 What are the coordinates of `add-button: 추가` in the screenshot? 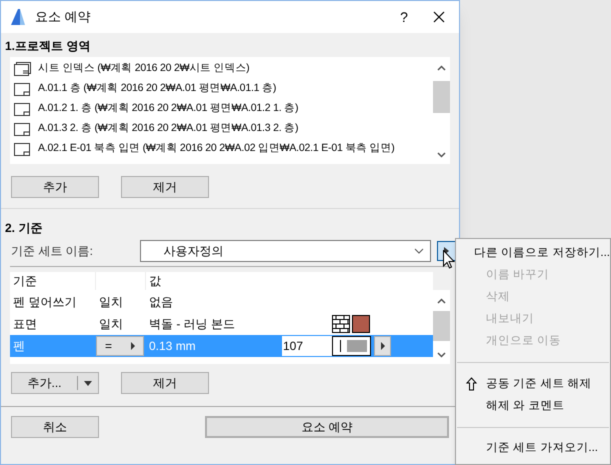 It's located at (55, 187).